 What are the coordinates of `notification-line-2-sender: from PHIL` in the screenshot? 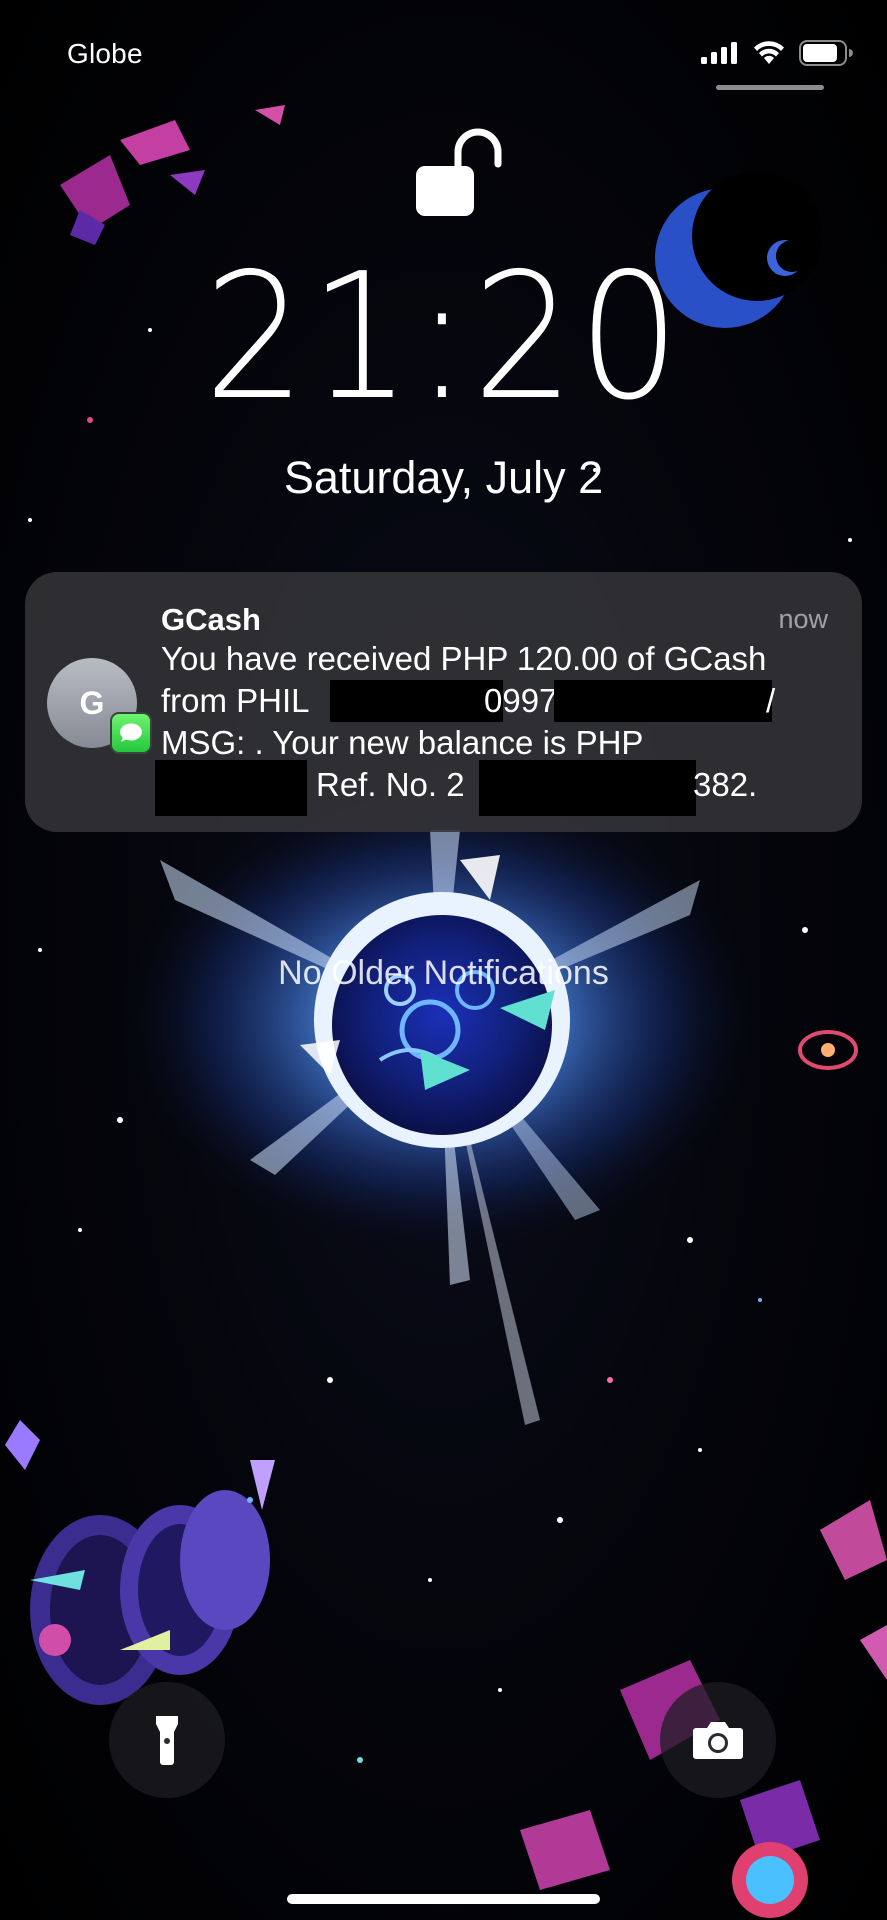 It's located at (235, 700).